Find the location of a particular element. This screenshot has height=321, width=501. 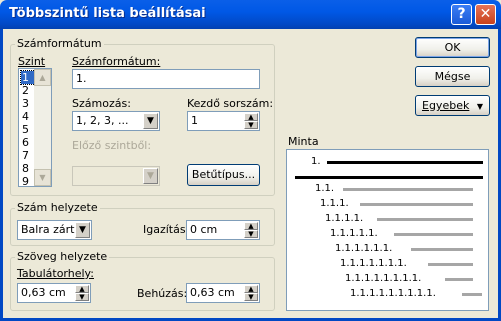

title-bar: Többszintű lista beállításai ? ✕ is located at coordinates (250, 14).